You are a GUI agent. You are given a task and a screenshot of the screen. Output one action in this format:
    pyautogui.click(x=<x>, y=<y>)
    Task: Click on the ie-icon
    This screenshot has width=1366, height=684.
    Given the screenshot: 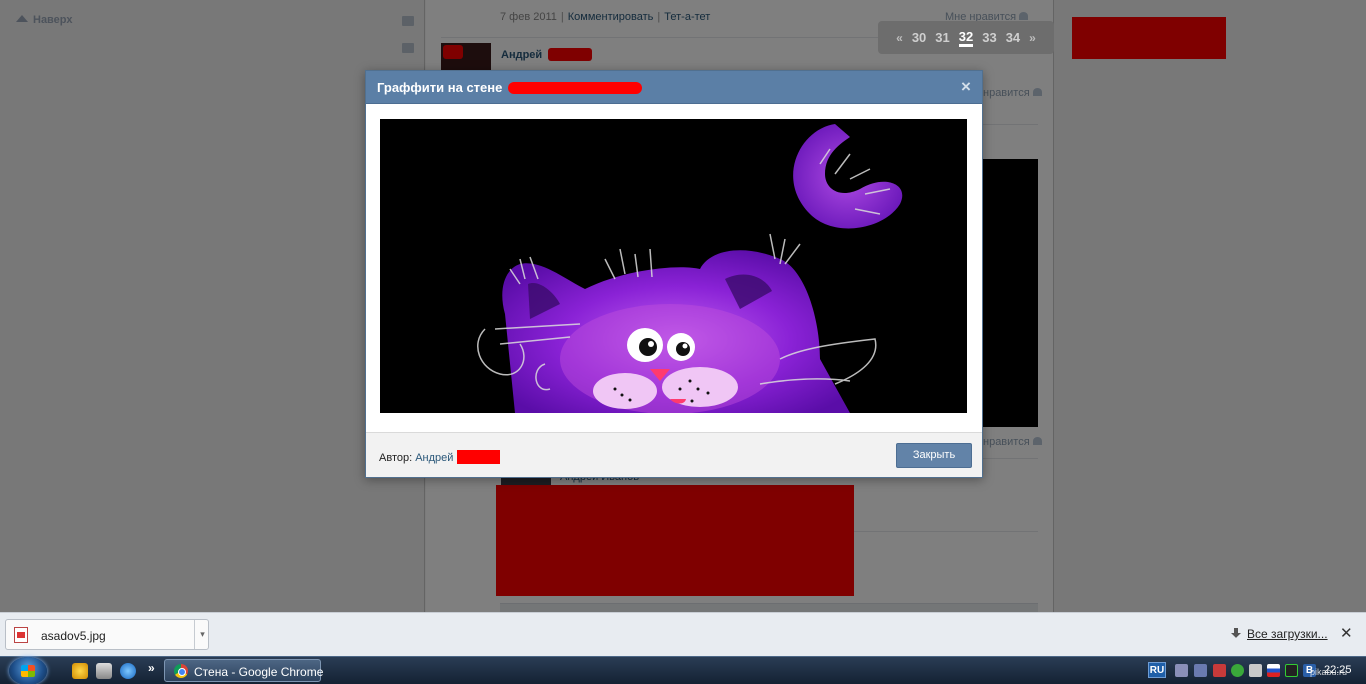 What is the action you would take?
    pyautogui.click(x=128, y=671)
    